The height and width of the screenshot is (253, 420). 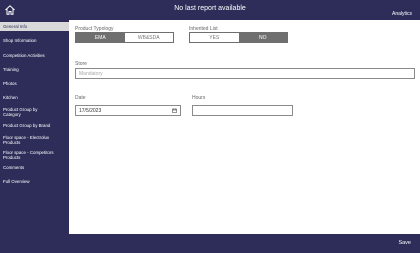 I want to click on sidebar-item-product-group-category-line2: Category, so click(x=34, y=114).